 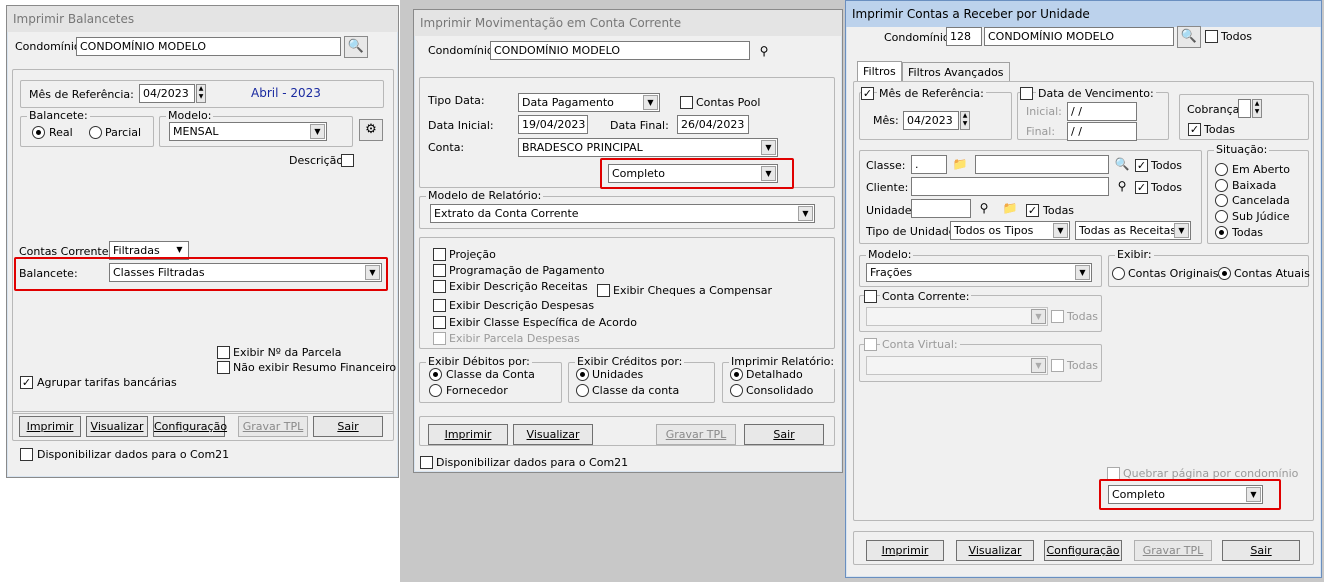 What do you see at coordinates (439, 305) in the screenshot?
I see `desc-despesas-checkbox` at bounding box center [439, 305].